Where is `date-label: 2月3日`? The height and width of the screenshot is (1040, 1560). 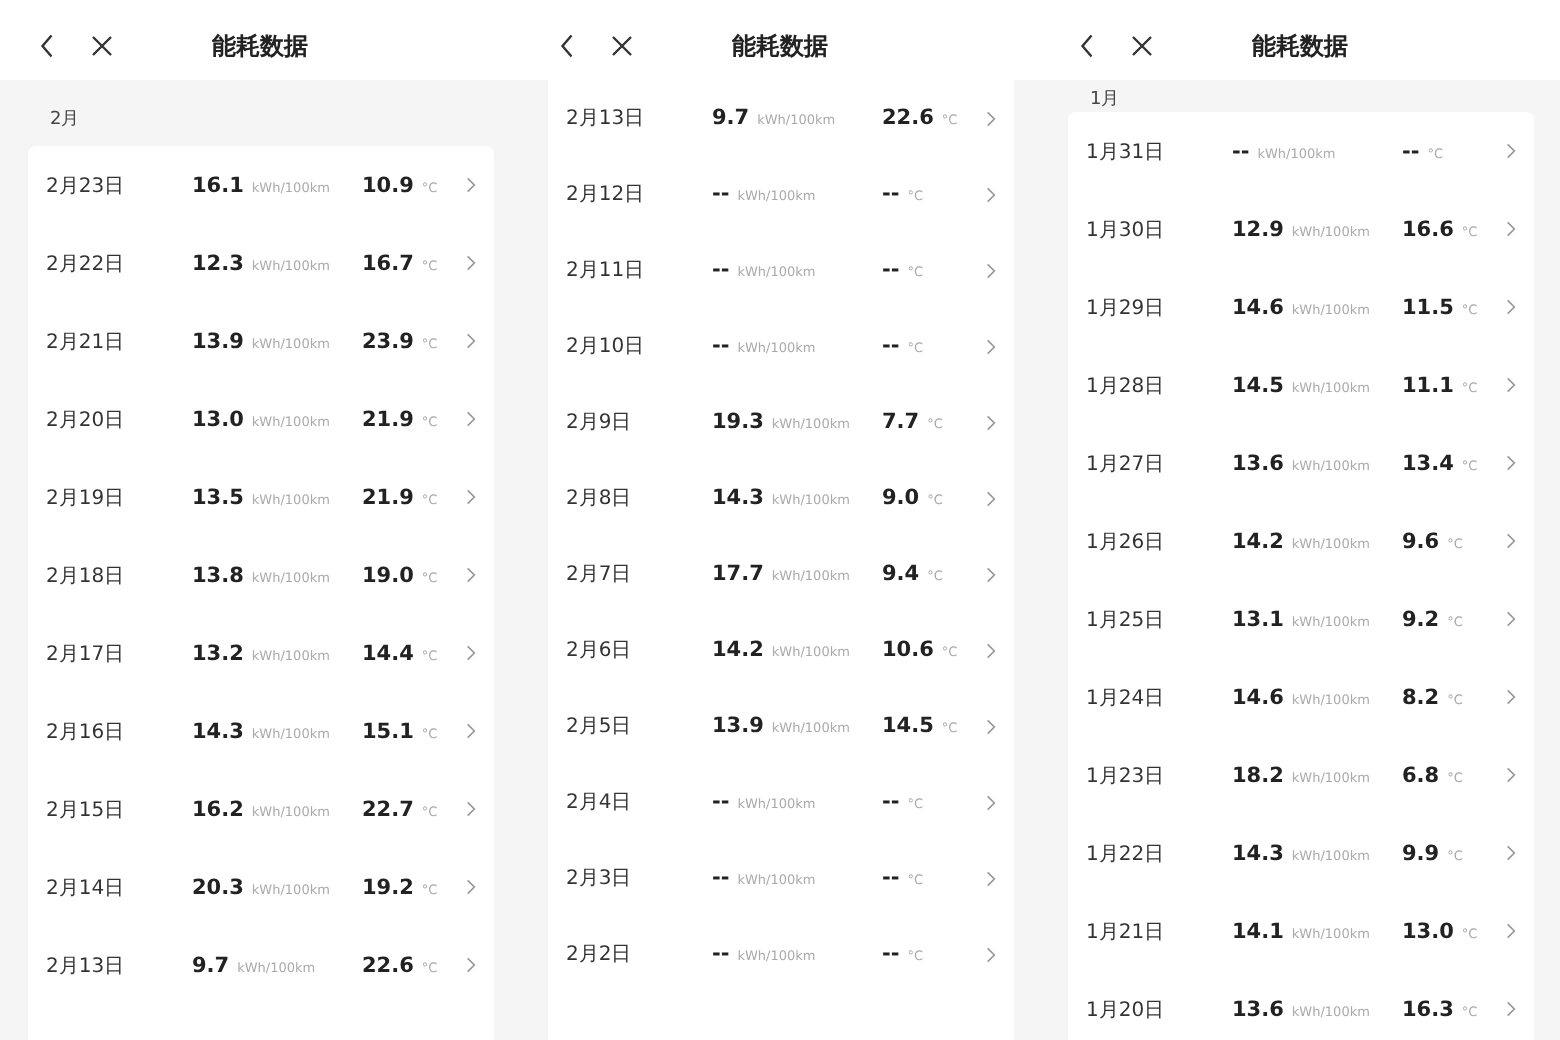
date-label: 2月3日 is located at coordinates (600, 879).